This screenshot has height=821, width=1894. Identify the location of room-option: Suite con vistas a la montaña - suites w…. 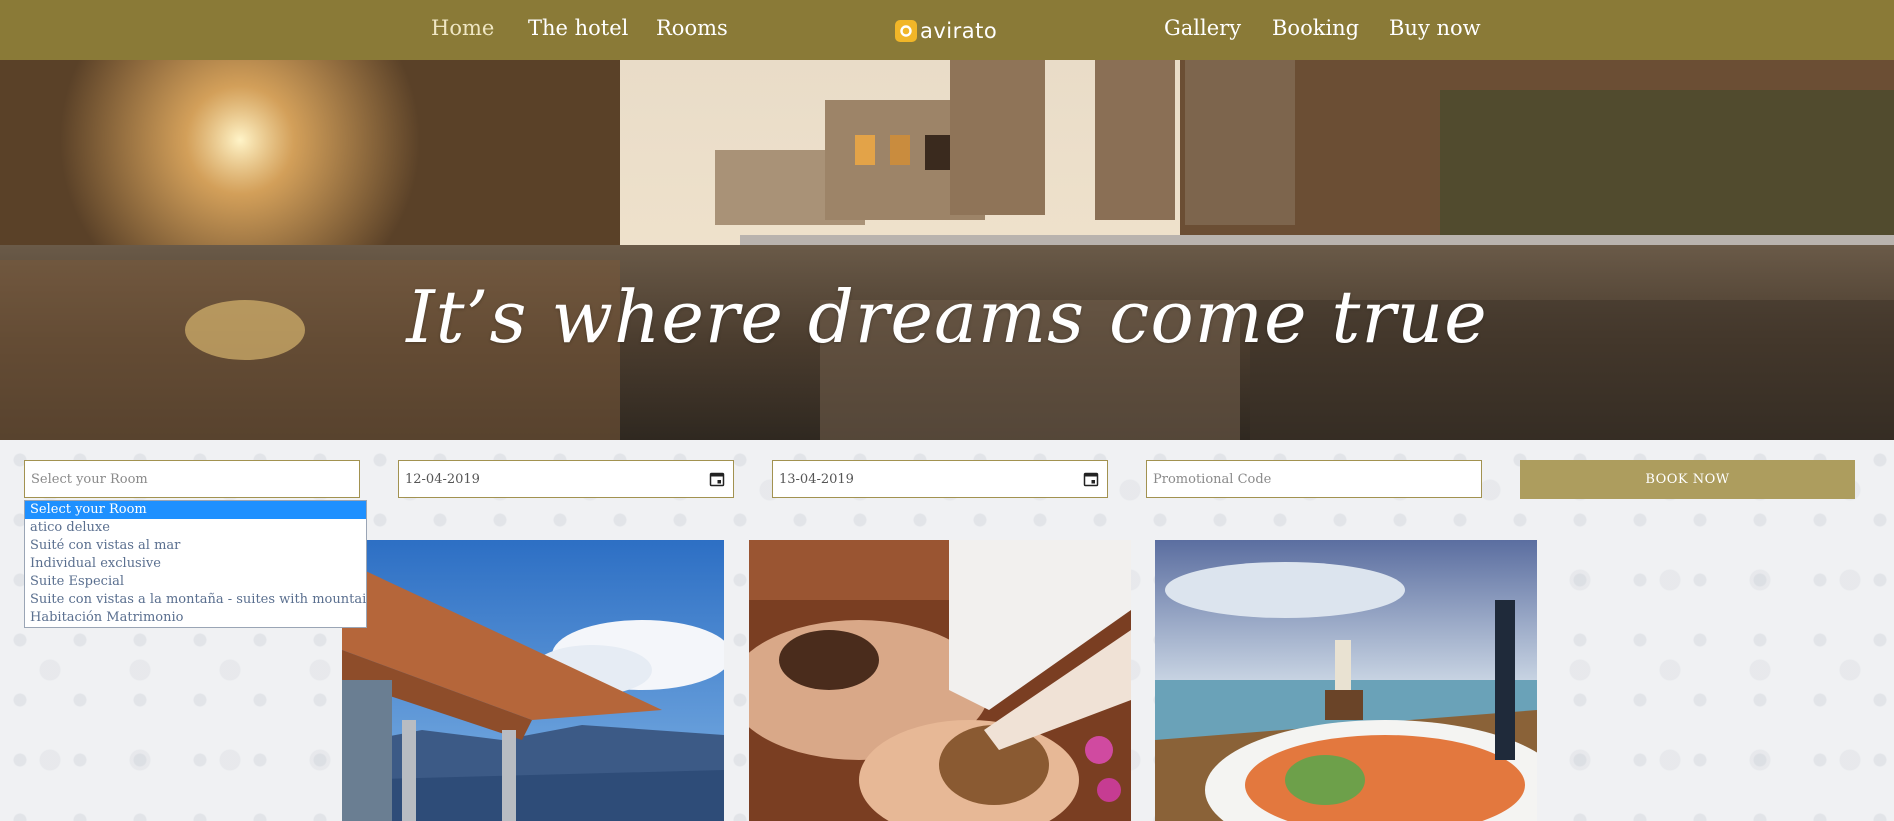
(195, 600).